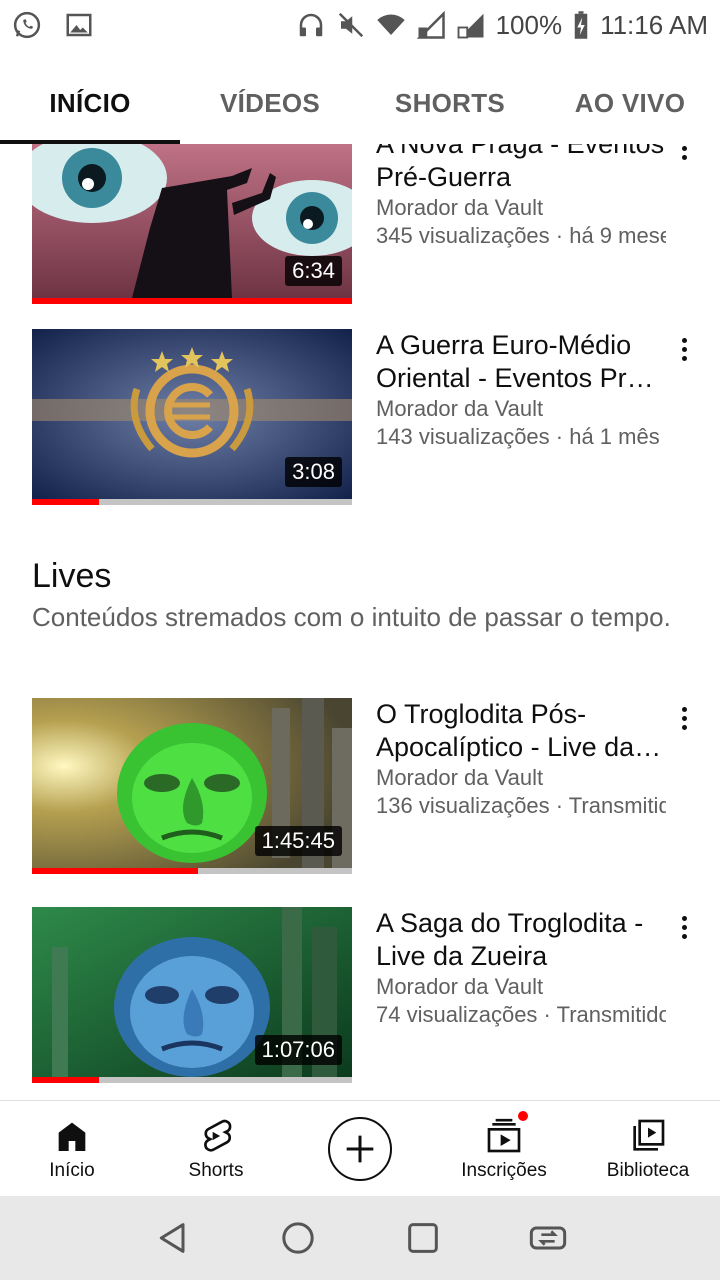 The image size is (720, 1280). Describe the element at coordinates (431, 25) in the screenshot. I see `signal-sim1-icon` at that location.